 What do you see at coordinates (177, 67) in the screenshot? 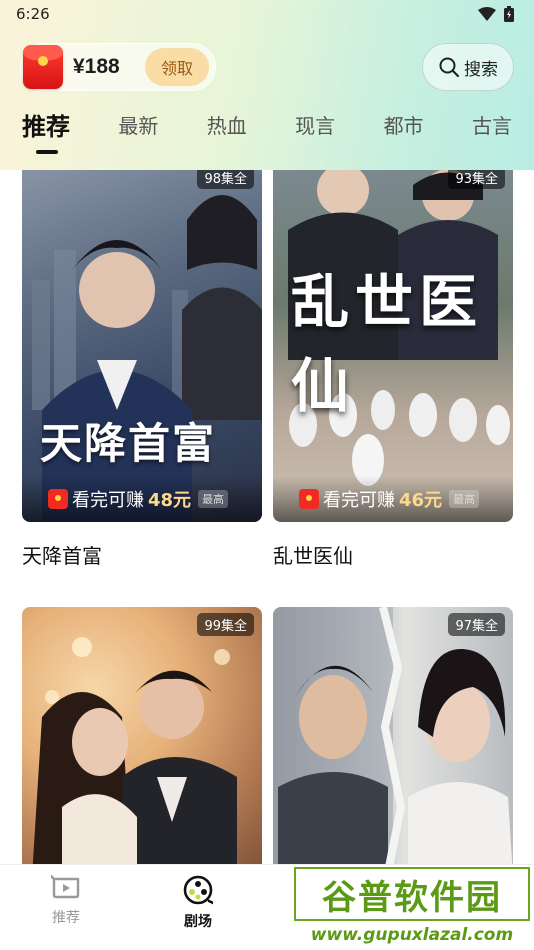
I see `claim-button: 领取` at bounding box center [177, 67].